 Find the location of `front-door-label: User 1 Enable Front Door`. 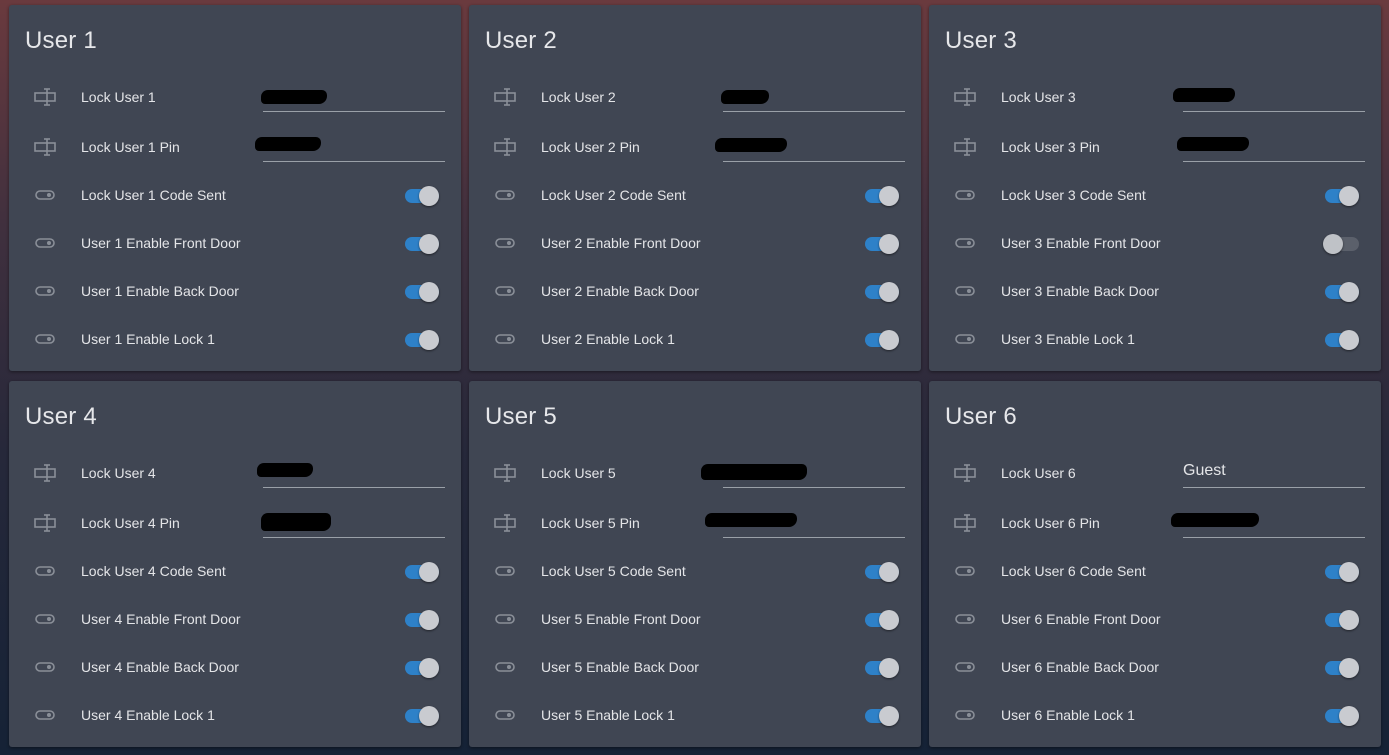

front-door-label: User 1 Enable Front Door is located at coordinates (161, 243).